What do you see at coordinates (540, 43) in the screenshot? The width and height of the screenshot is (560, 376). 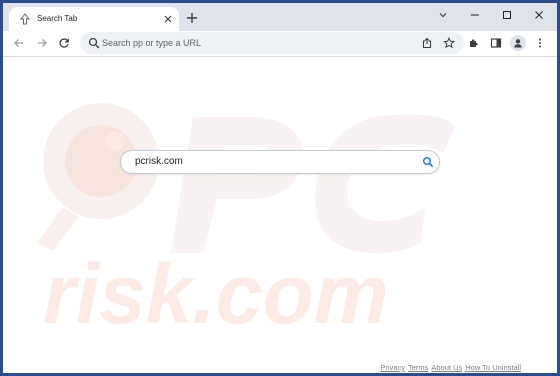 I see `kebab-menu-icon` at bounding box center [540, 43].